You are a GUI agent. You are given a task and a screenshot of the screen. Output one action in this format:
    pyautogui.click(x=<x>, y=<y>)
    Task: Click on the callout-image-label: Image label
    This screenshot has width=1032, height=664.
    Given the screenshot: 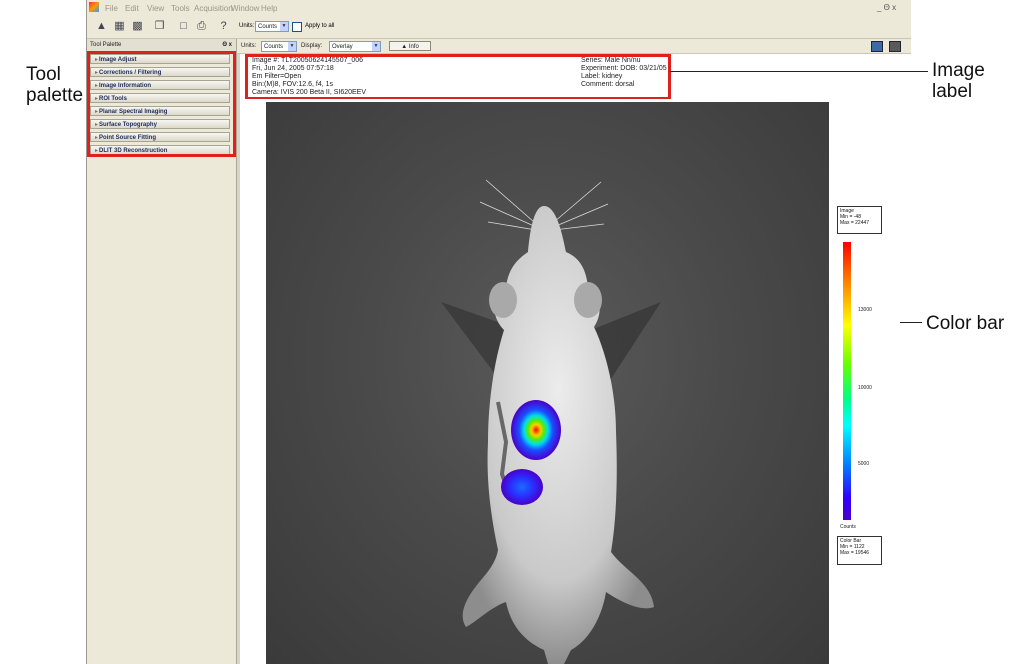 What is the action you would take?
    pyautogui.click(x=972, y=81)
    